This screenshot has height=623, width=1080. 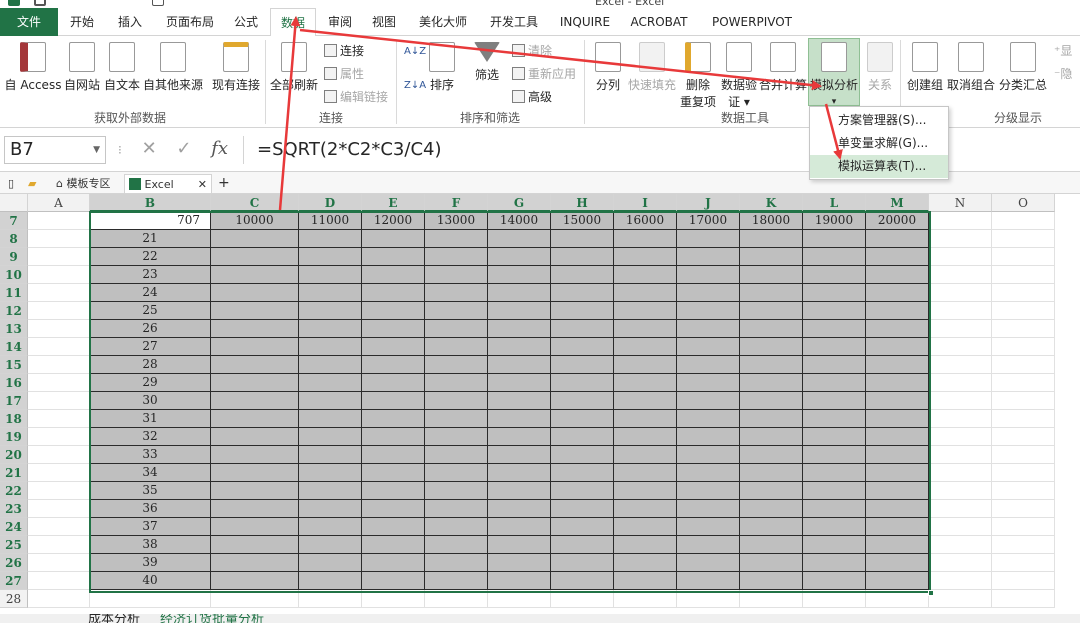 I want to click on cell-e13, so click(x=393, y=329).